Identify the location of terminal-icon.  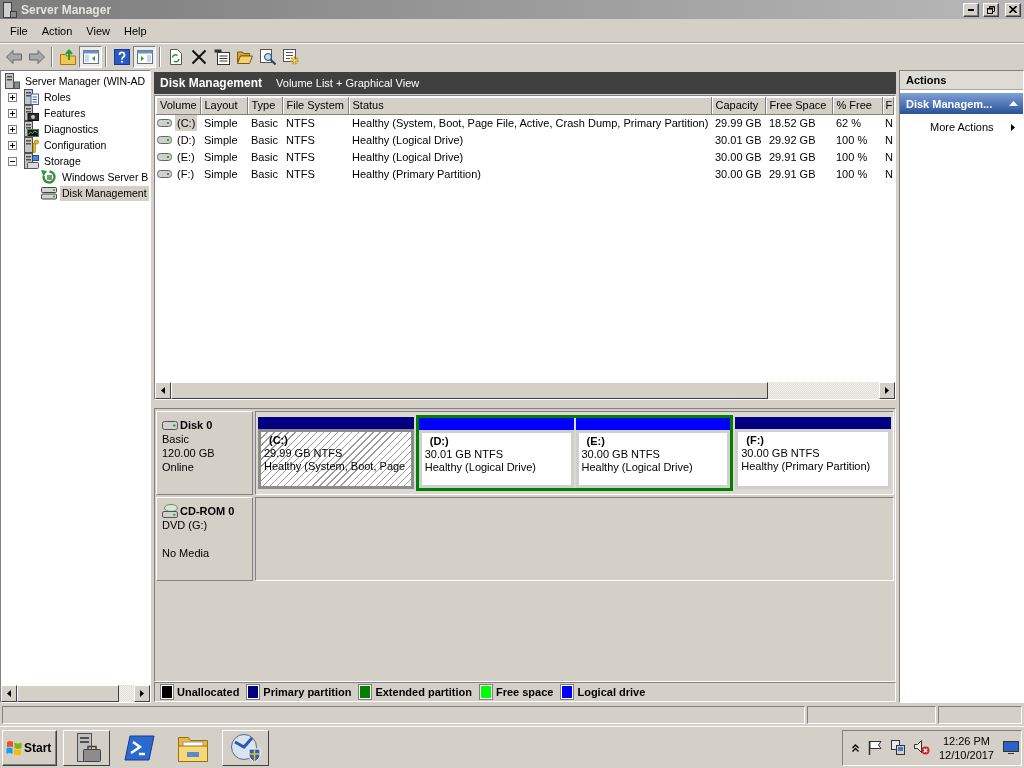
(139, 747).